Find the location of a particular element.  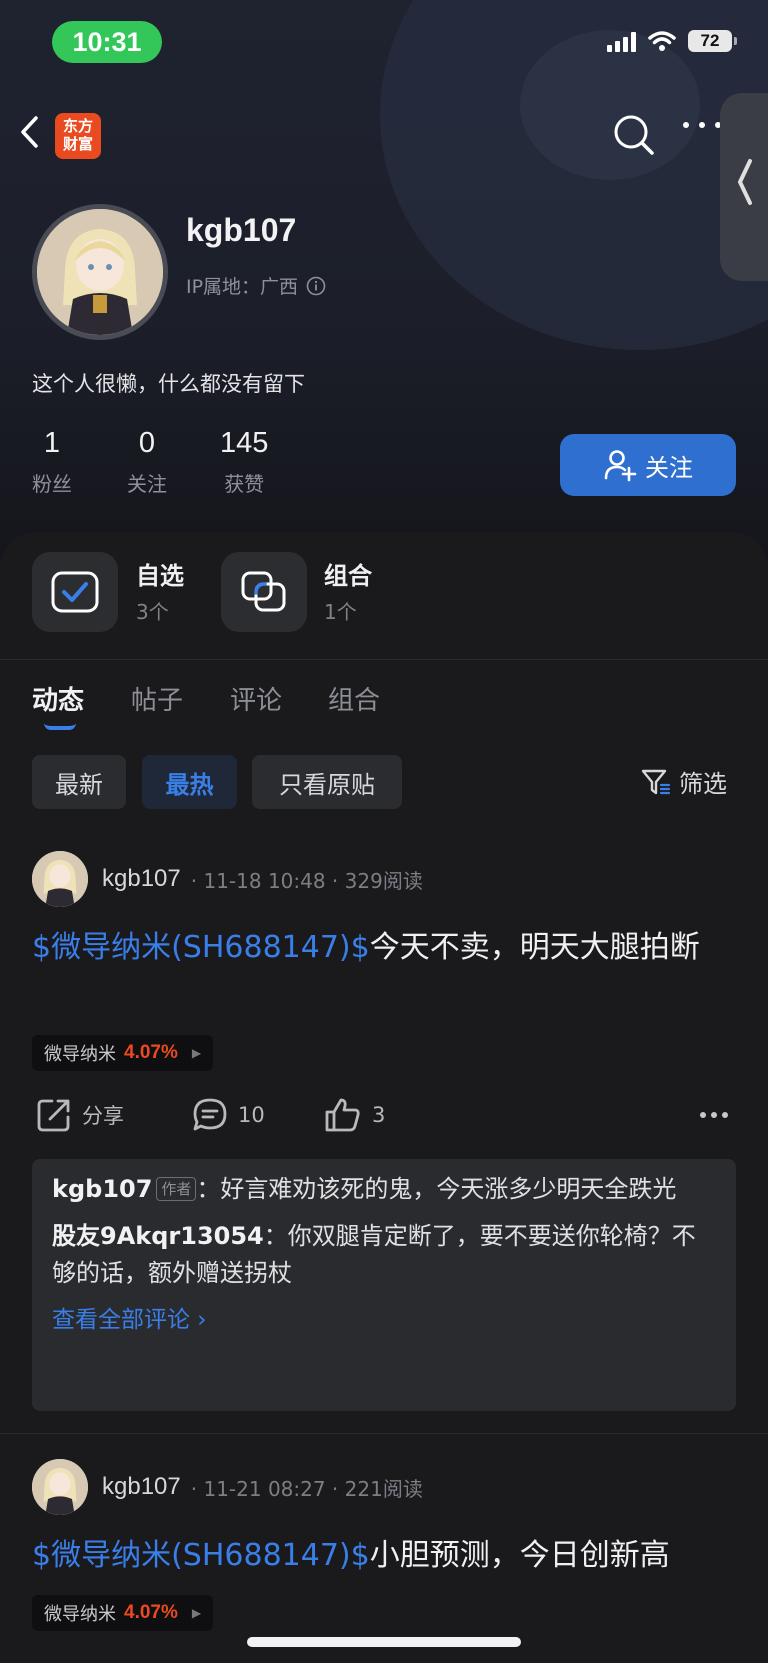

like-button: 3 is located at coordinates (354, 1115).